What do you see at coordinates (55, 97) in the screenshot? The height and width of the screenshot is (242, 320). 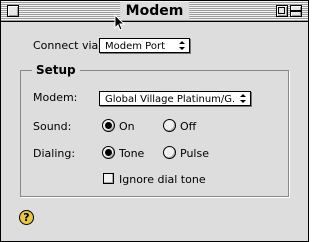 I see `modem-label: Modem:` at bounding box center [55, 97].